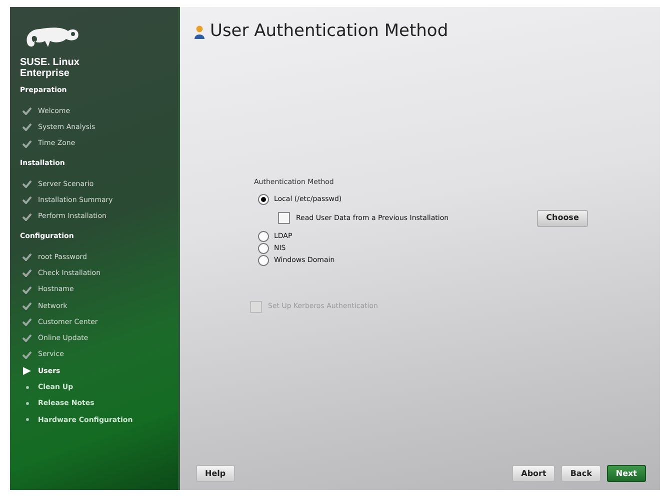 The image size is (667, 496). I want to click on triangle-icon, so click(27, 371).